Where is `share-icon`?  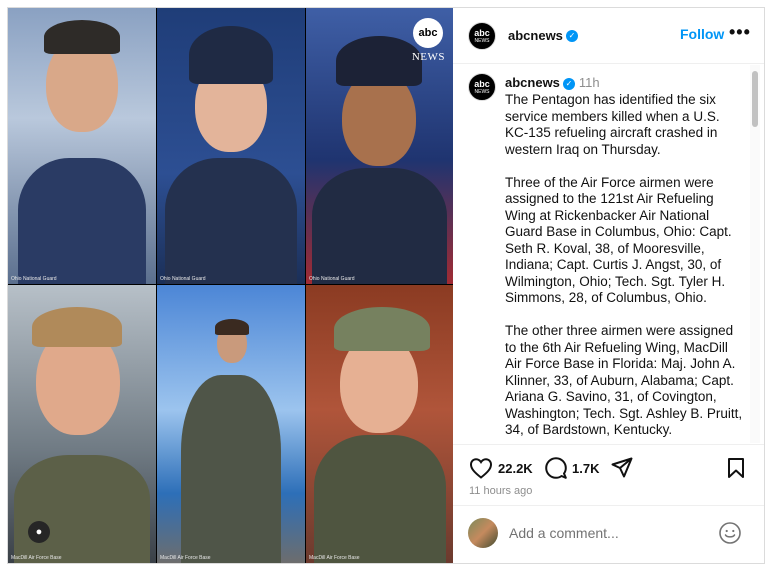
share-icon is located at coordinates (622, 467).